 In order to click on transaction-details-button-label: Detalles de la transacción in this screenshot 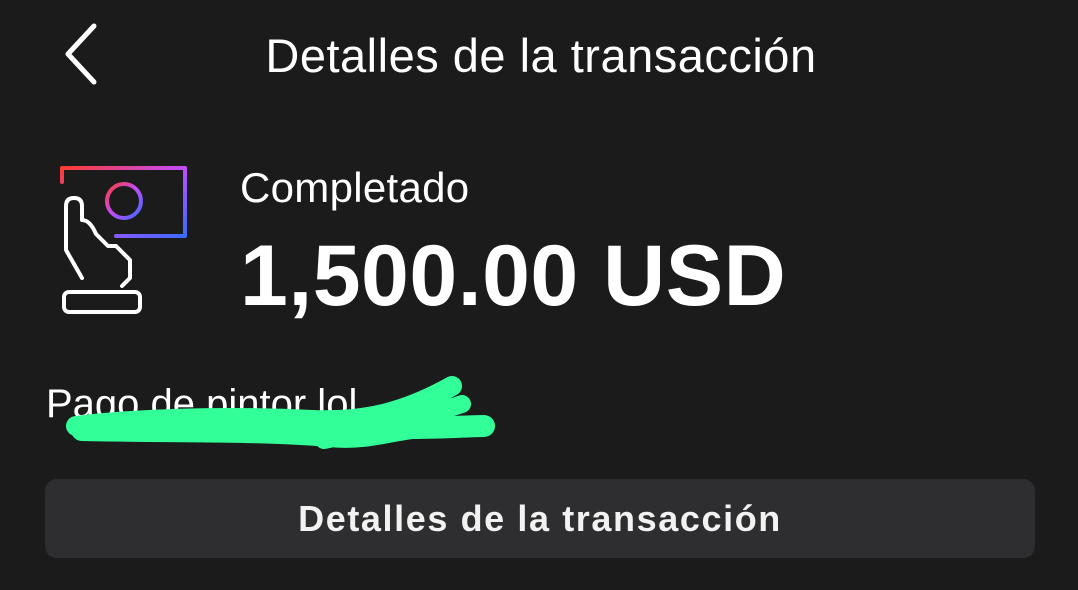, I will do `click(540, 518)`.